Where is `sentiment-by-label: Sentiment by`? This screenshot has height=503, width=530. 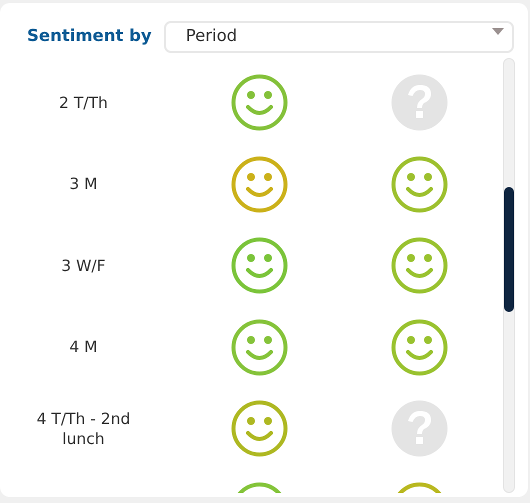
sentiment-by-label: Sentiment by is located at coordinates (89, 36).